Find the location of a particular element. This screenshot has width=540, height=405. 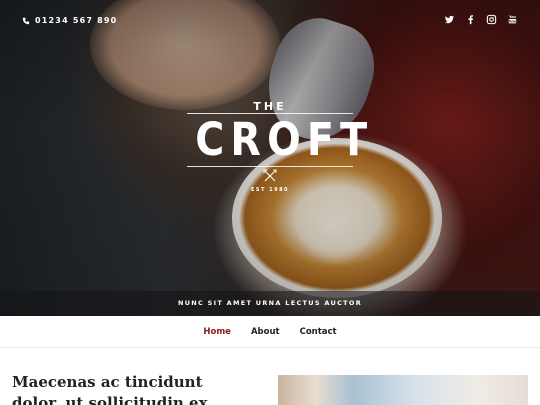

twitter-icon is located at coordinates (449, 19).